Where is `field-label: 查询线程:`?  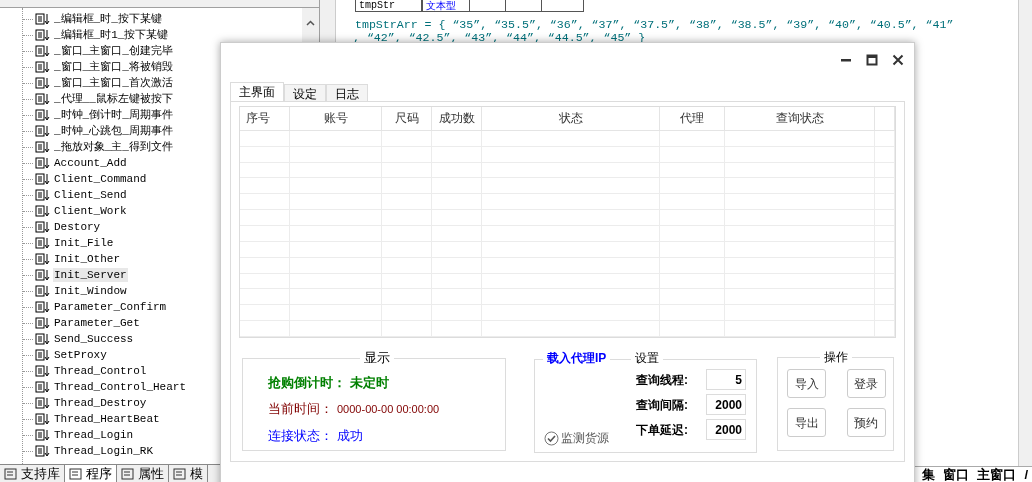 field-label: 查询线程: is located at coordinates (662, 380).